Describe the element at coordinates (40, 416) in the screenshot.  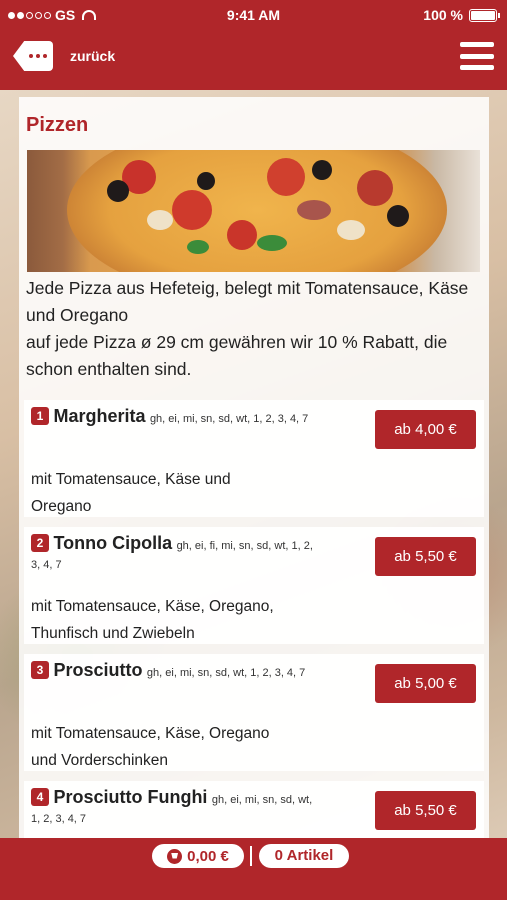
I see `item-number-badge: 1` at that location.